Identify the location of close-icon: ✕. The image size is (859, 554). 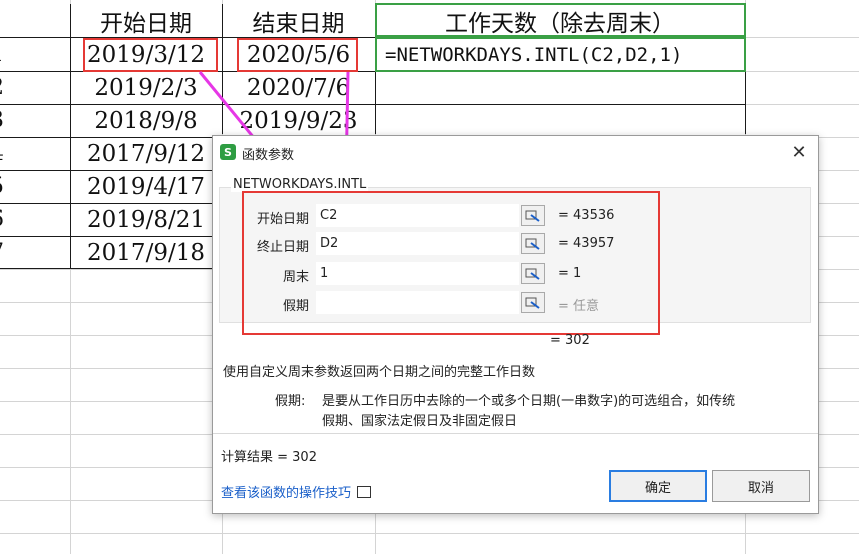
(799, 152).